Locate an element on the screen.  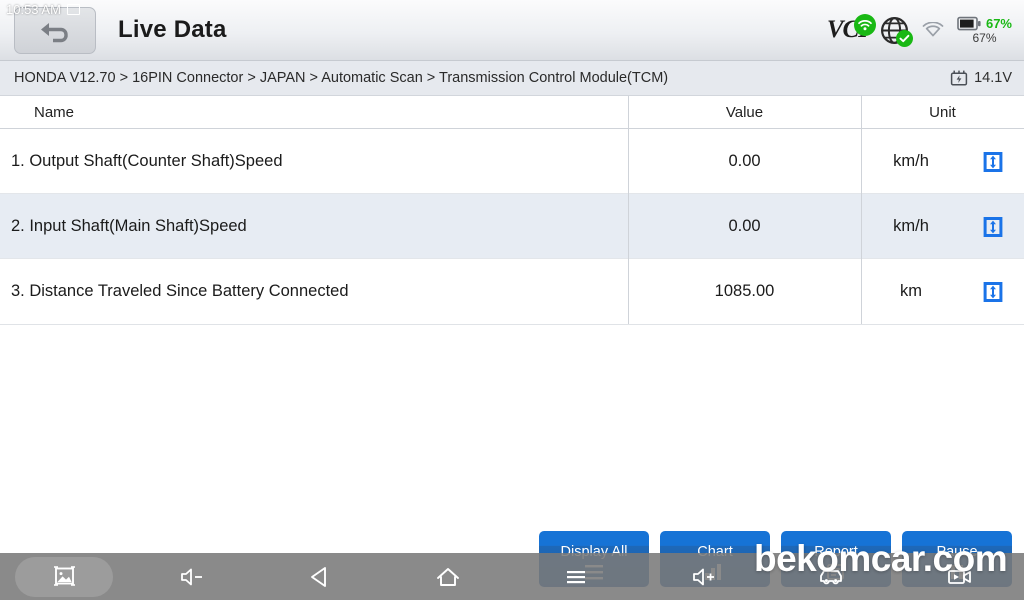
row-value: 1085.00 is located at coordinates (744, 291).